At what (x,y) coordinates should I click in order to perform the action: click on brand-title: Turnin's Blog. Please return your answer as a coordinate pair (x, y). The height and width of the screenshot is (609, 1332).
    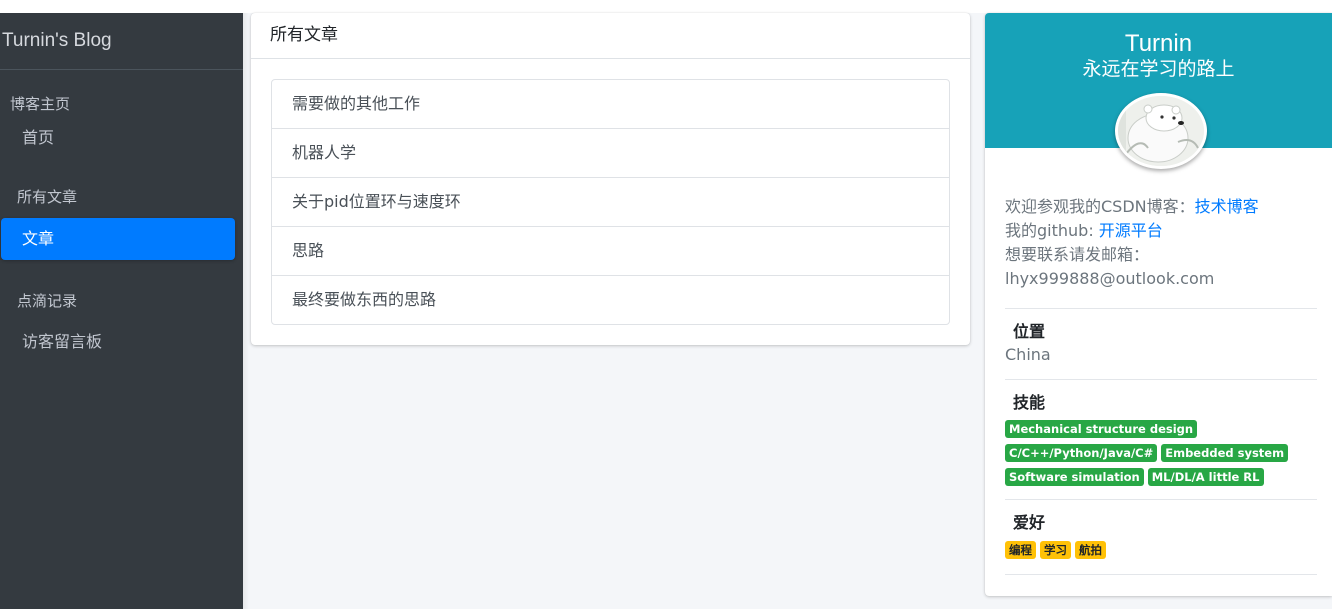
    Looking at the image, I should click on (121, 41).